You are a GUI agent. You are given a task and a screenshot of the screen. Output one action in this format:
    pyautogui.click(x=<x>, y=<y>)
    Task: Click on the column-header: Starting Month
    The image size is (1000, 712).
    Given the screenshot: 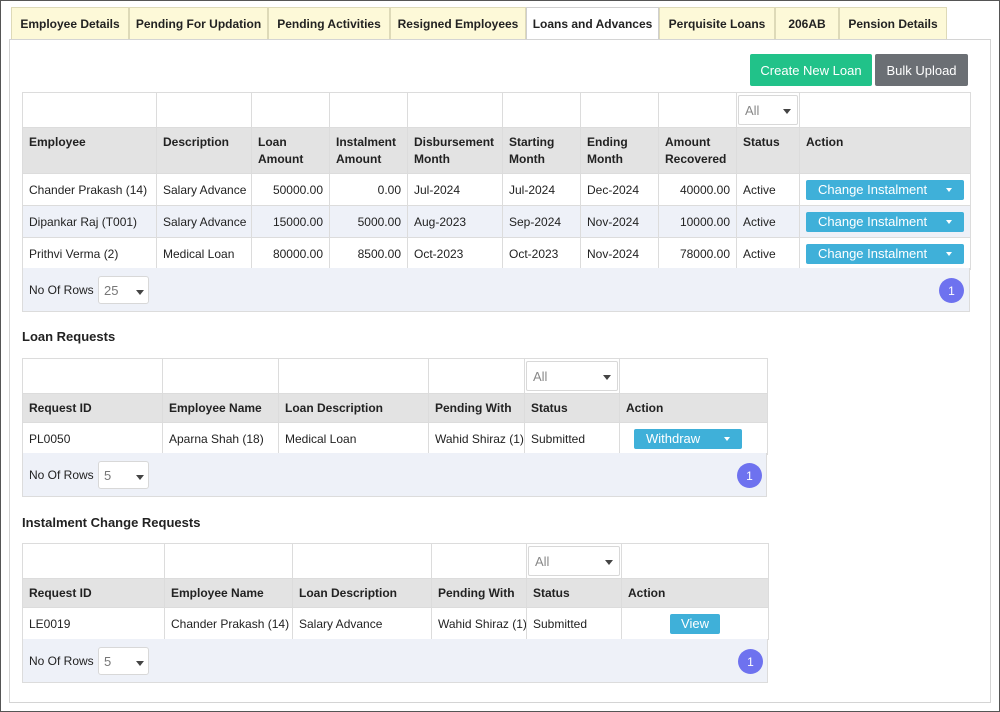 What is the action you would take?
    pyautogui.click(x=541, y=150)
    